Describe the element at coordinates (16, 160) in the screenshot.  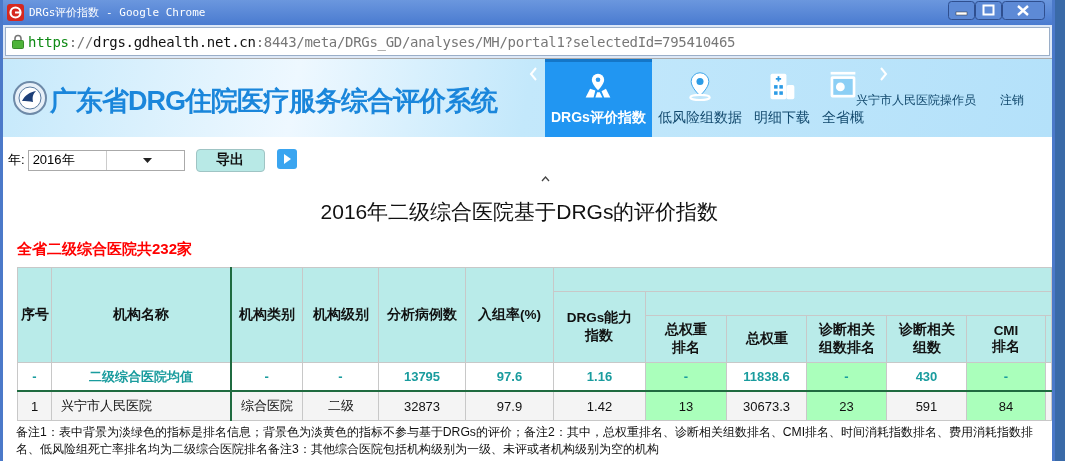
I see `year-label: 年:` at that location.